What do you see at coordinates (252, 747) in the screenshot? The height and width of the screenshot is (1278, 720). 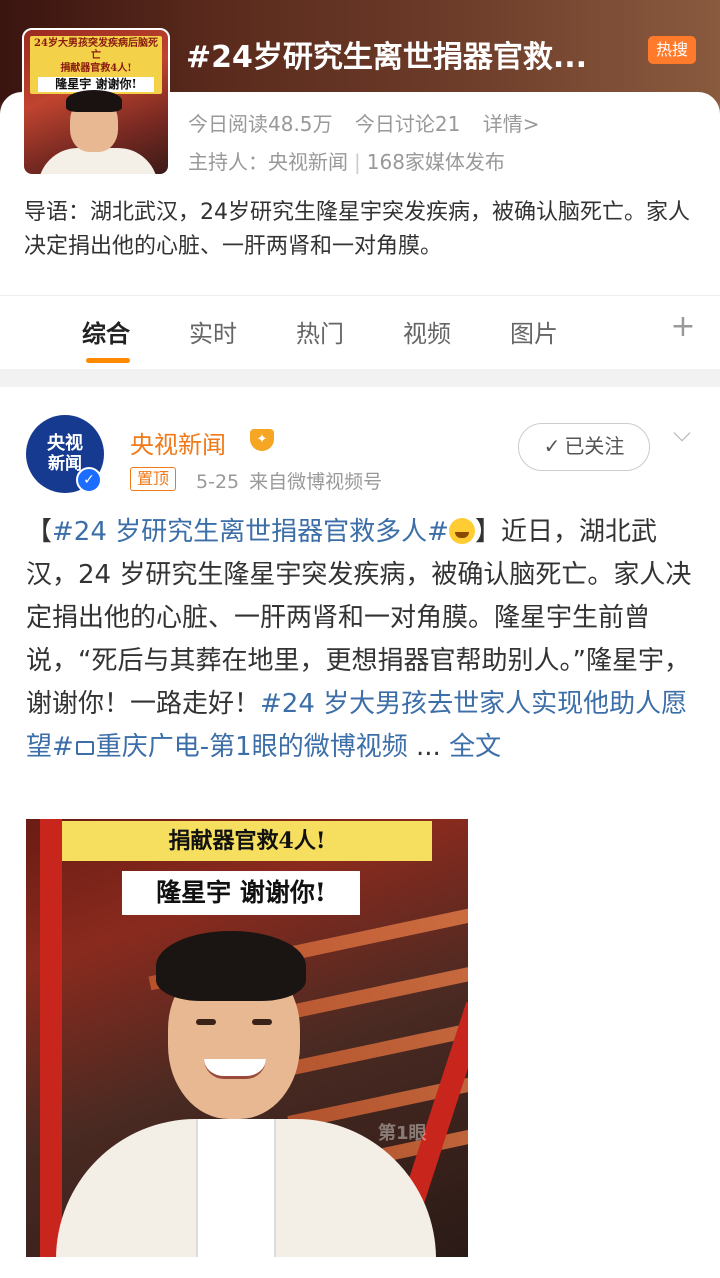 I see `video-source-link: 重庆广电-第1眼的微博视频` at bounding box center [252, 747].